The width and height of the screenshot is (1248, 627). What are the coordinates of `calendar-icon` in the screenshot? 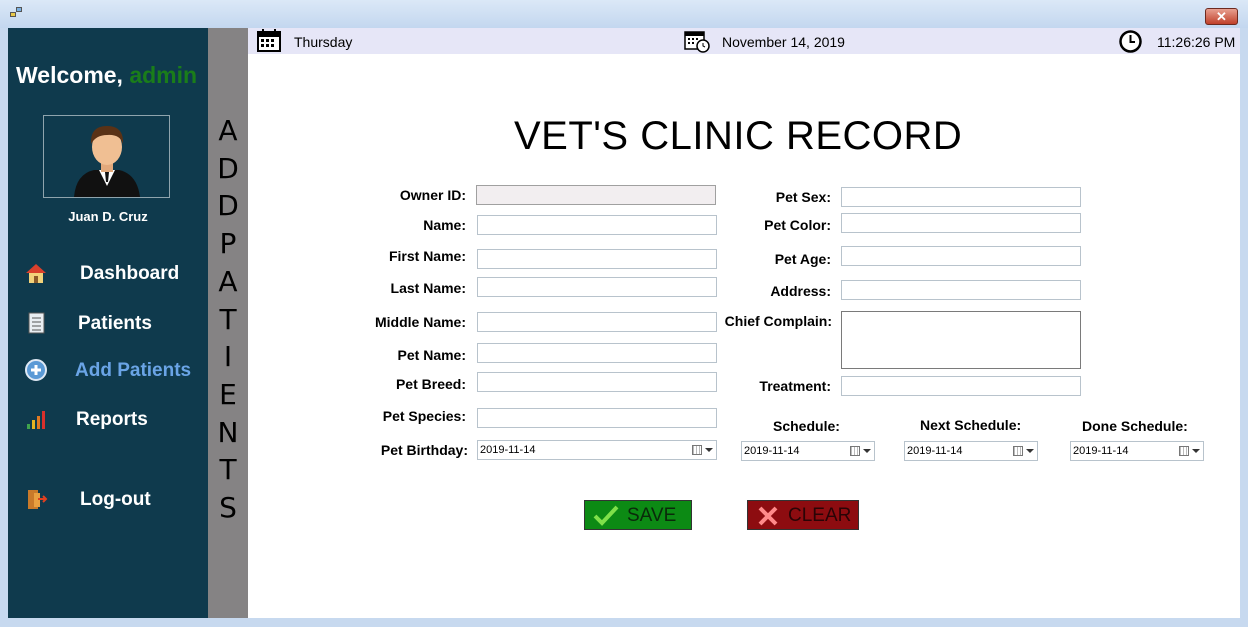 It's located at (269, 40).